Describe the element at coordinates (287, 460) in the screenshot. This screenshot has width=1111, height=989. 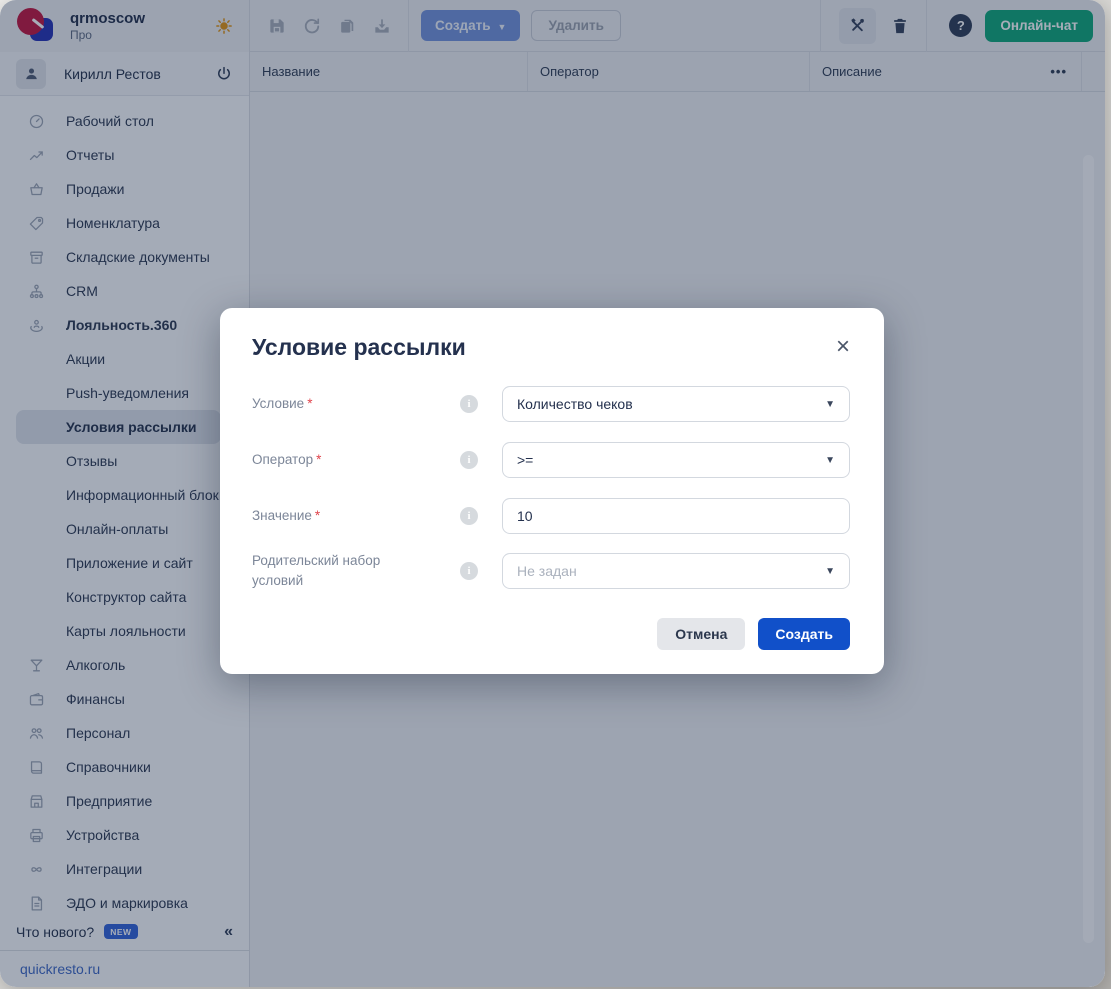
I see `field-label-operator: Оператор *` at that location.